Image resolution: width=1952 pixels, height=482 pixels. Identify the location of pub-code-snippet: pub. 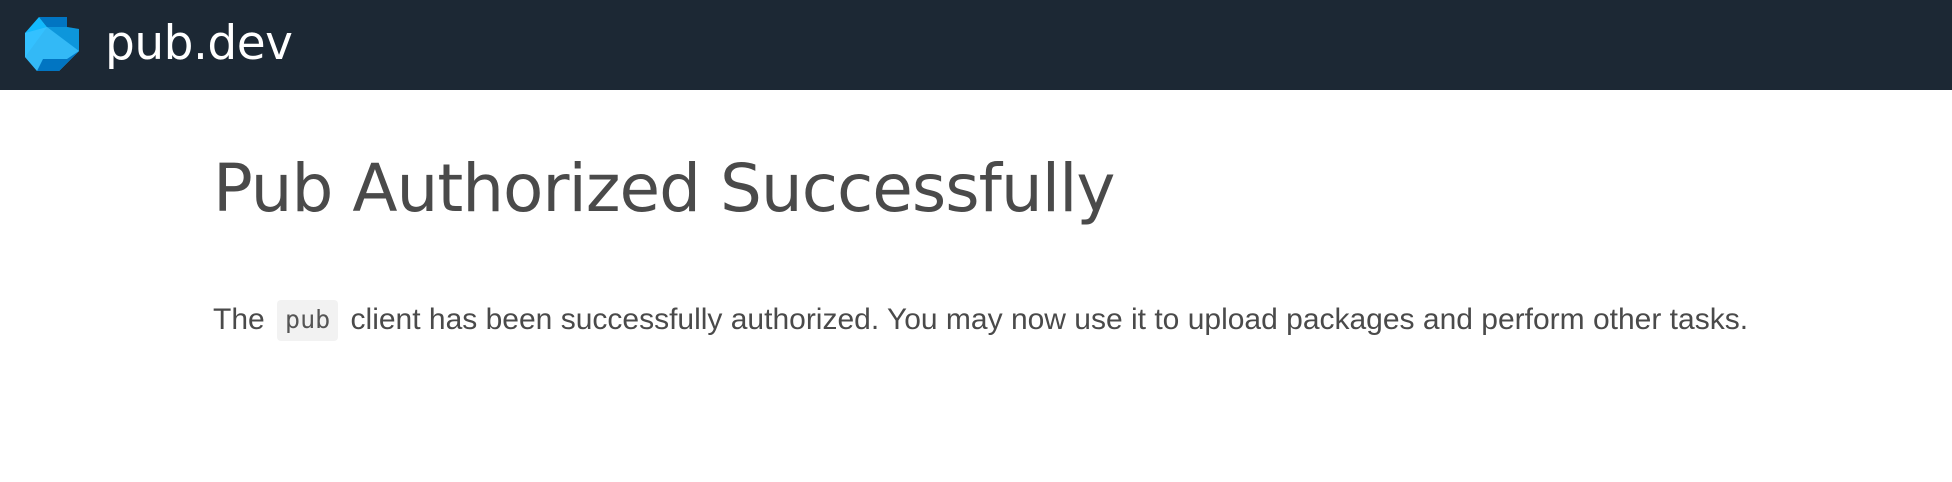
(308, 320).